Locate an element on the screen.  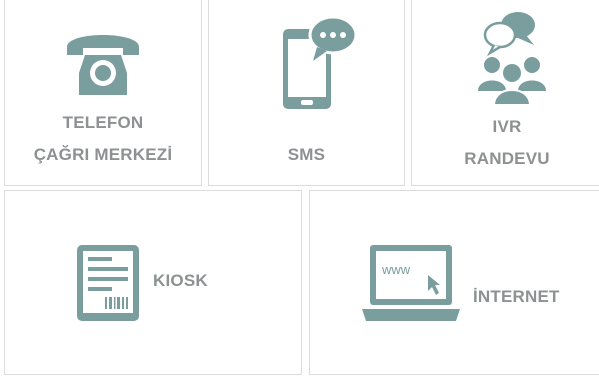
laptop-www-icon: www is located at coordinates (411, 283).